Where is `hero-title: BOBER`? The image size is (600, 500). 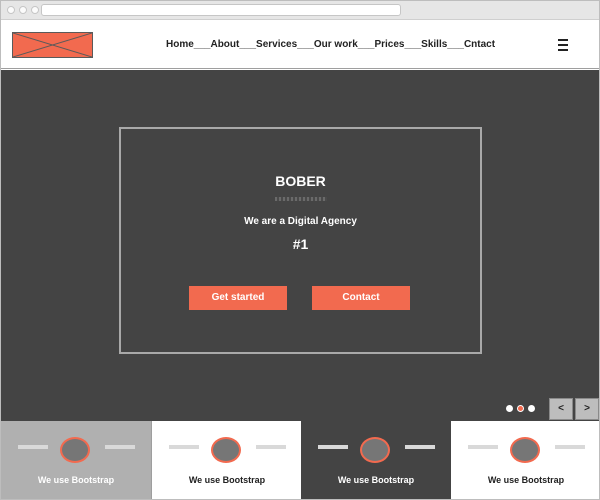
hero-title: BOBER is located at coordinates (300, 181).